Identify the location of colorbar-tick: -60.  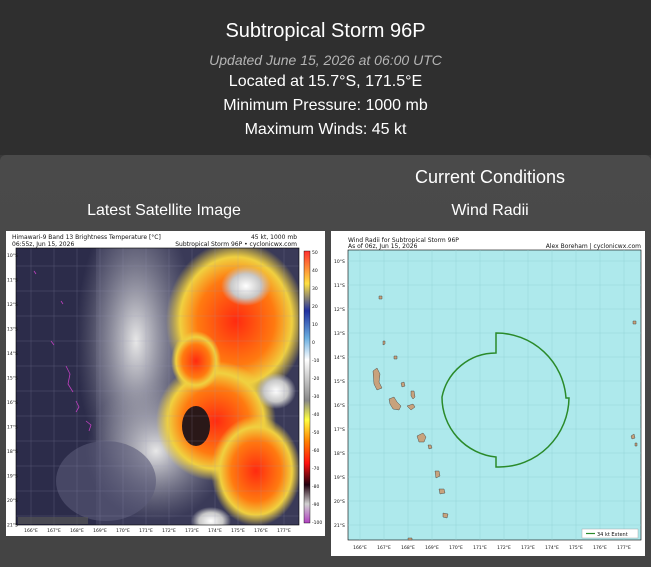
(315, 451).